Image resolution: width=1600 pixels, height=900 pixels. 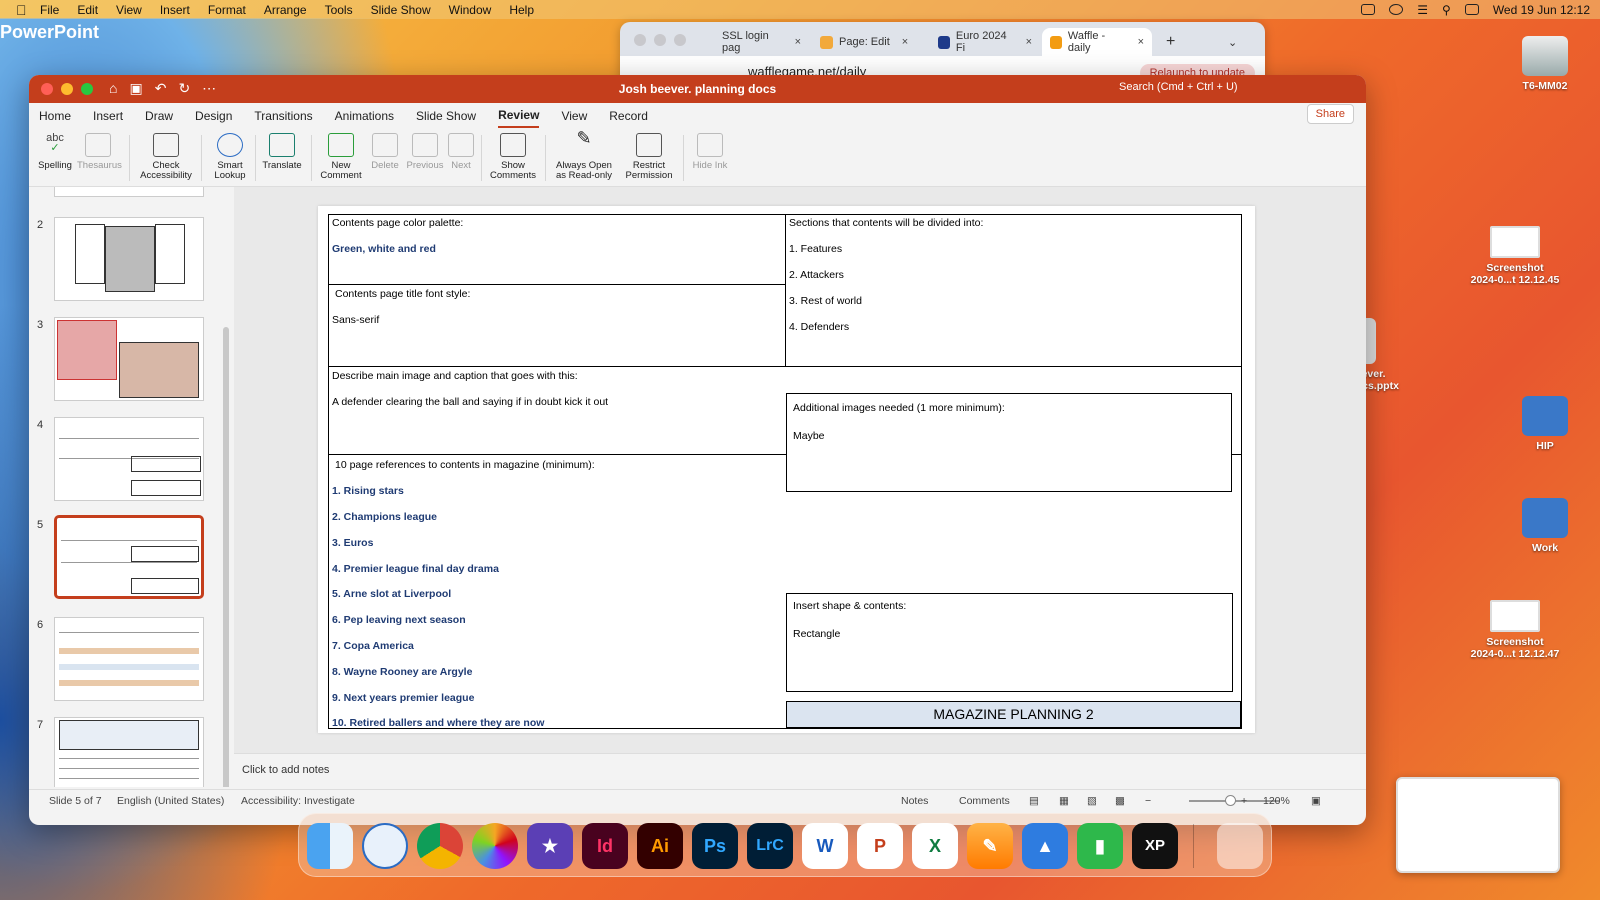 I want to click on notes-toggle: Notes, so click(x=914, y=801).